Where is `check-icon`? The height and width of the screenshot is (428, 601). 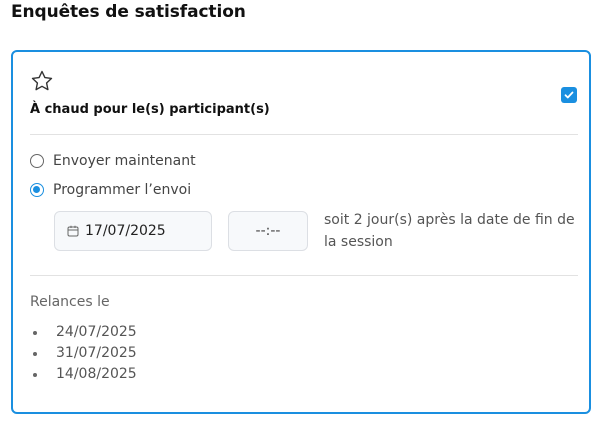 check-icon is located at coordinates (569, 95).